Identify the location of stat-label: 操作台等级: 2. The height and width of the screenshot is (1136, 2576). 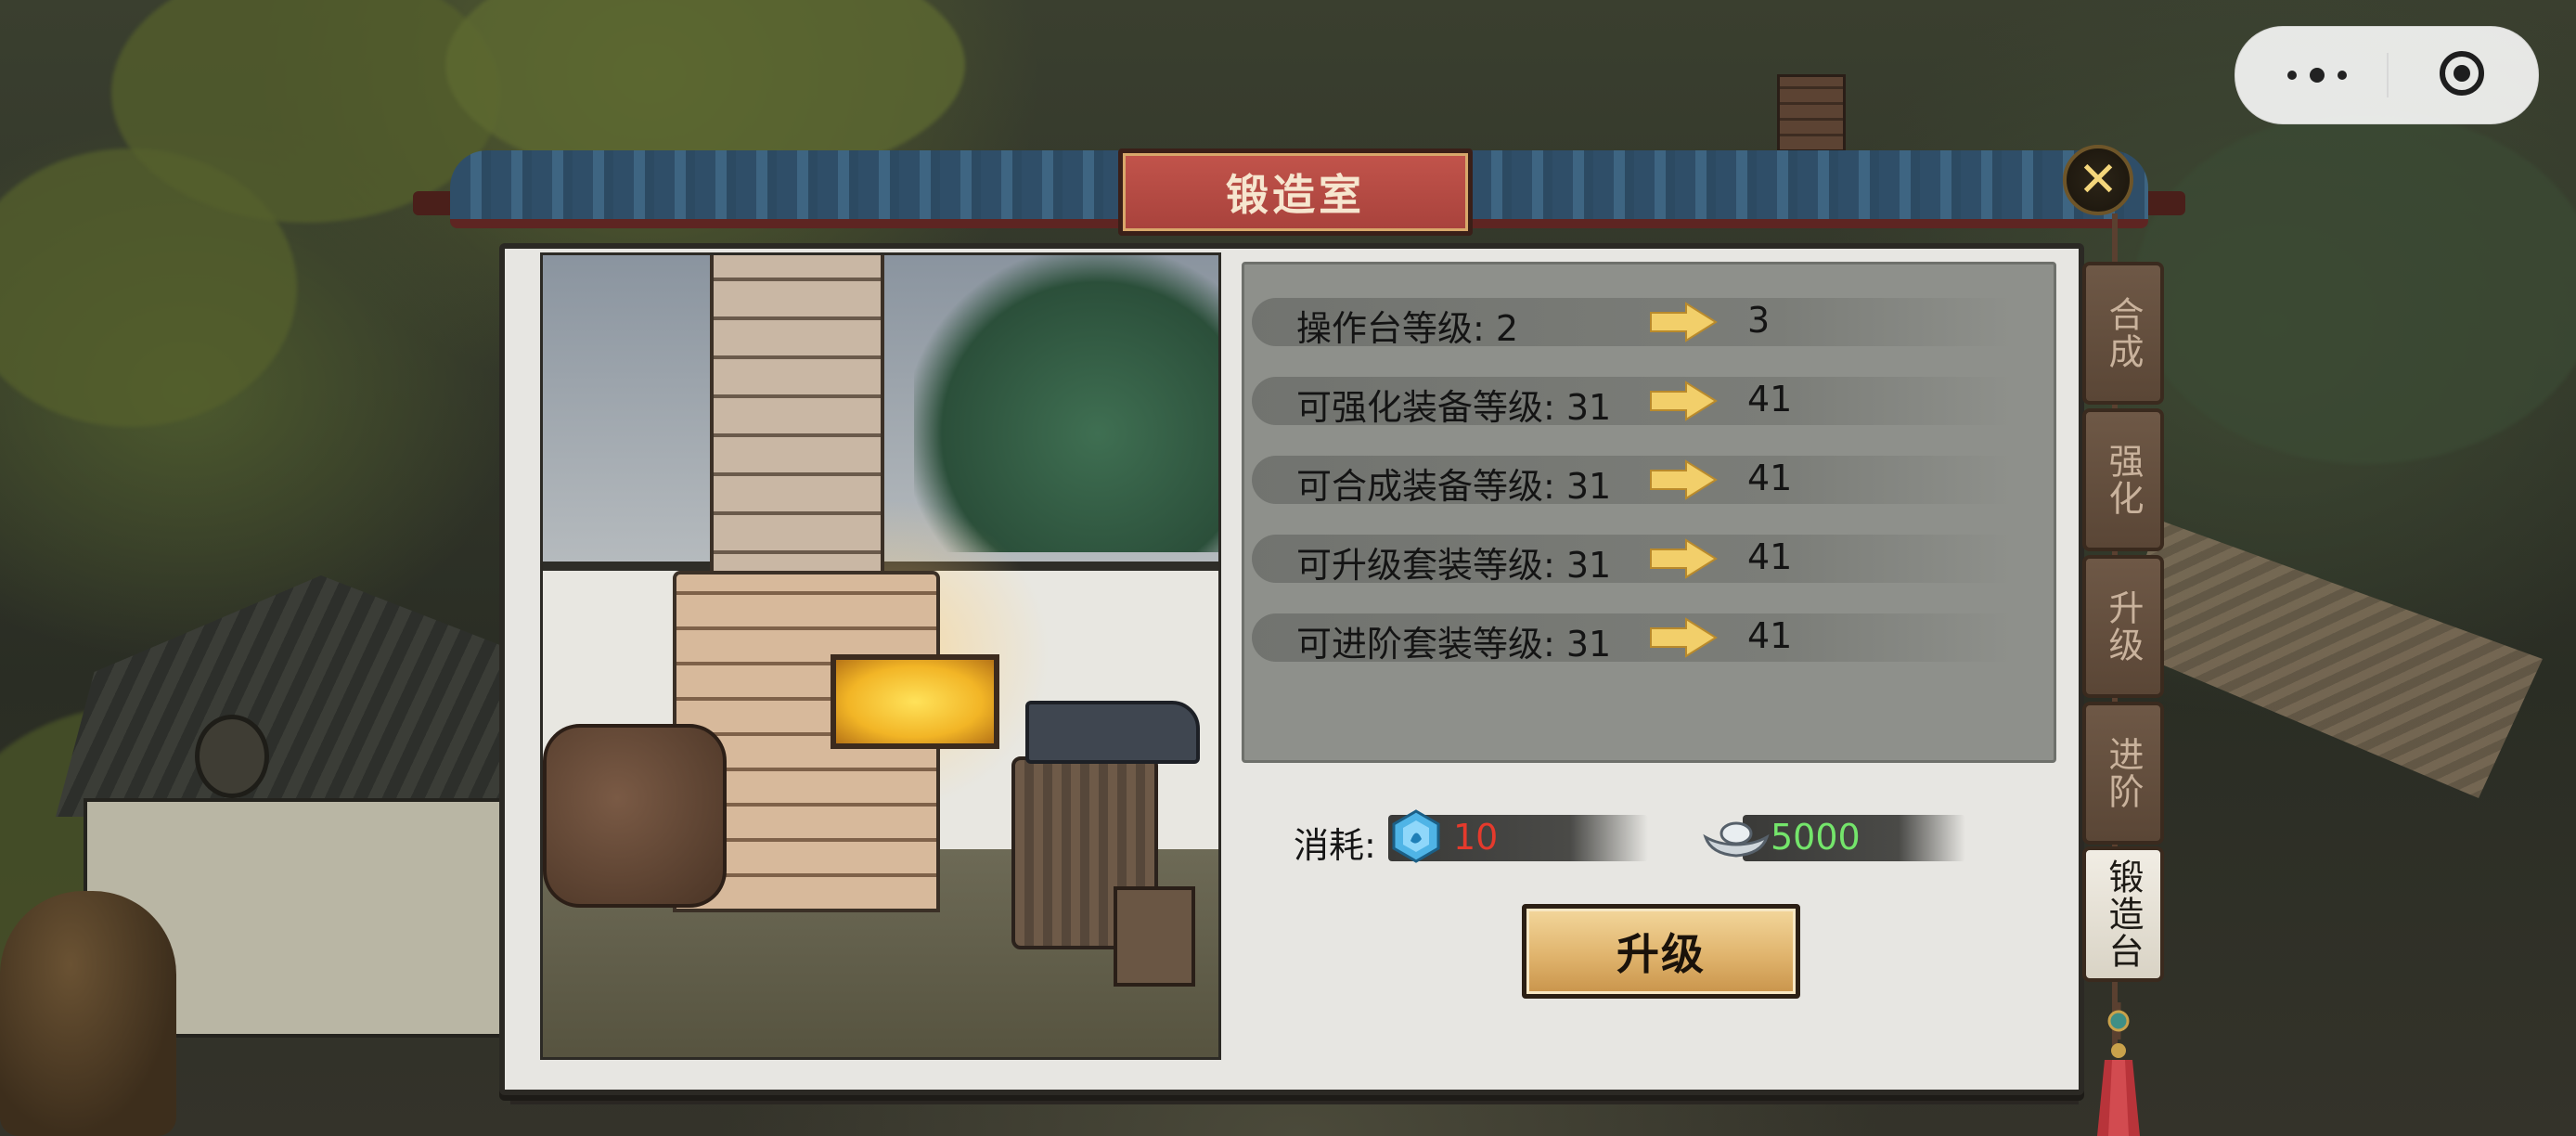
(1407, 328).